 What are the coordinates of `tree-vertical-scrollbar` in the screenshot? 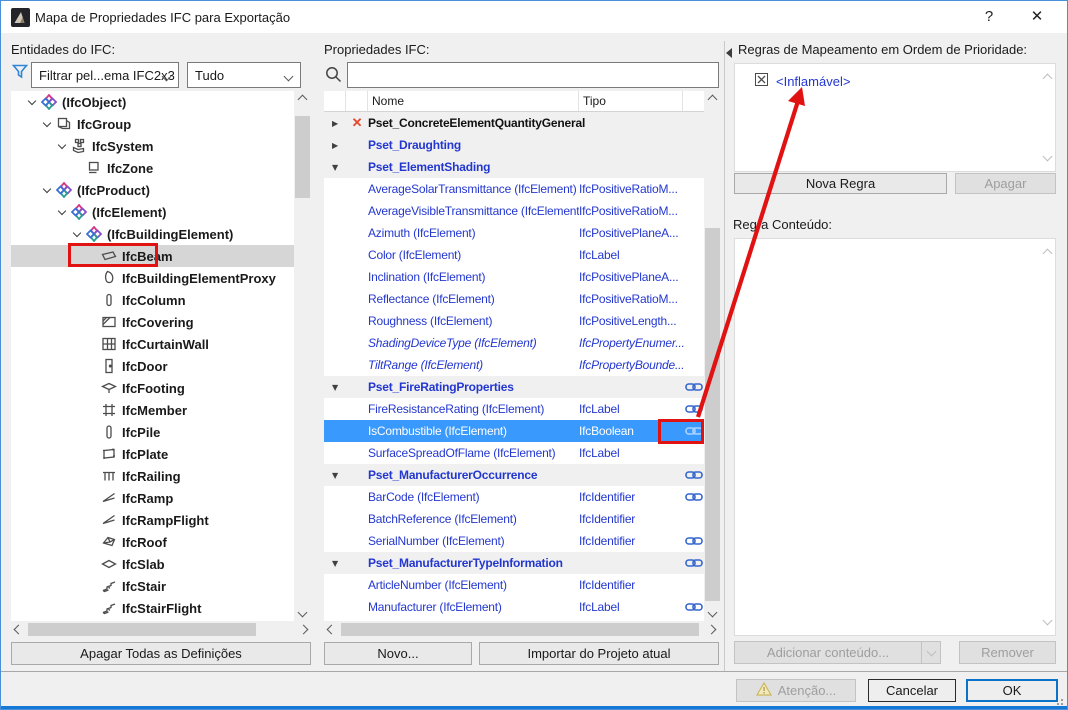 It's located at (302, 356).